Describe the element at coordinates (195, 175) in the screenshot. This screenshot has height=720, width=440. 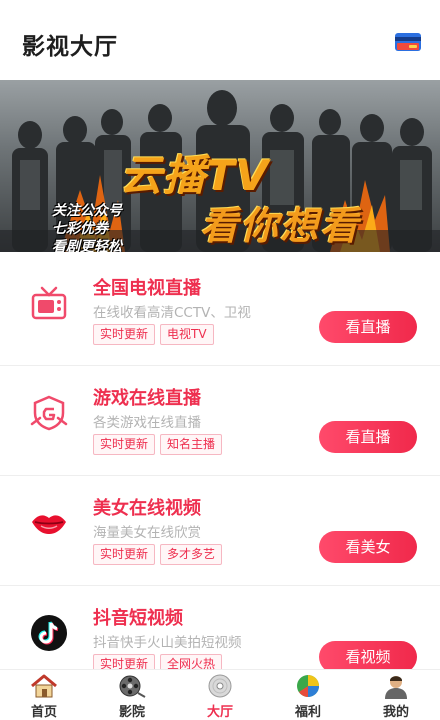
I see `banner-title: 云播TV` at that location.